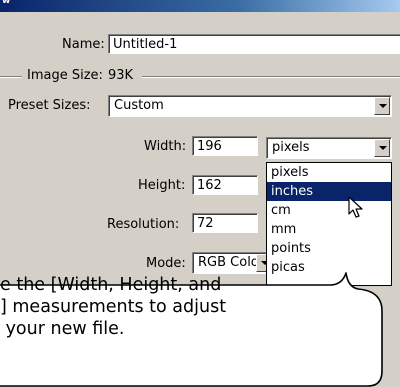  What do you see at coordinates (382, 148) in the screenshot?
I see `width-unit-dropdown-arrow-icon` at bounding box center [382, 148].